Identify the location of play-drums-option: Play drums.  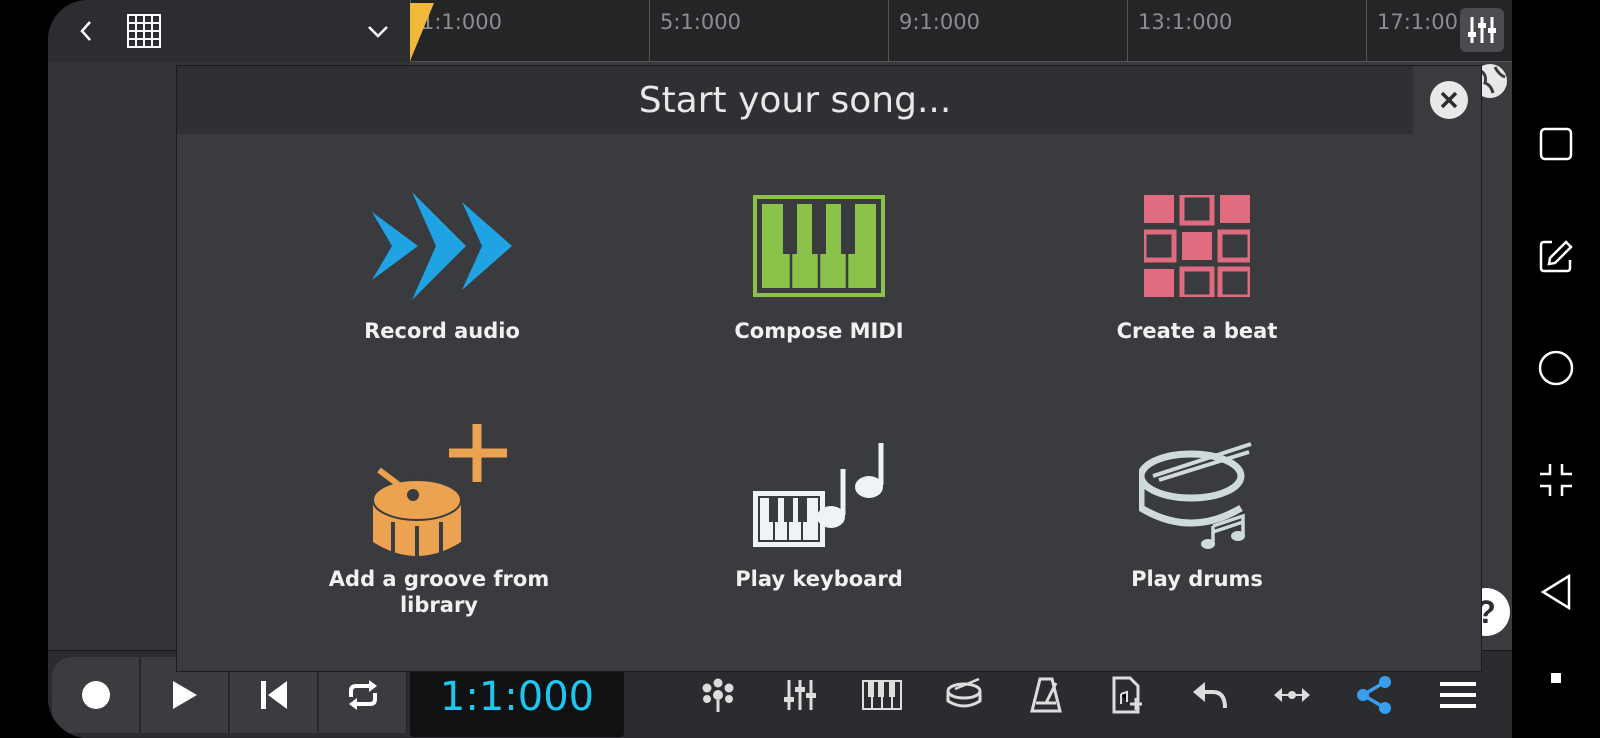
(1197, 529).